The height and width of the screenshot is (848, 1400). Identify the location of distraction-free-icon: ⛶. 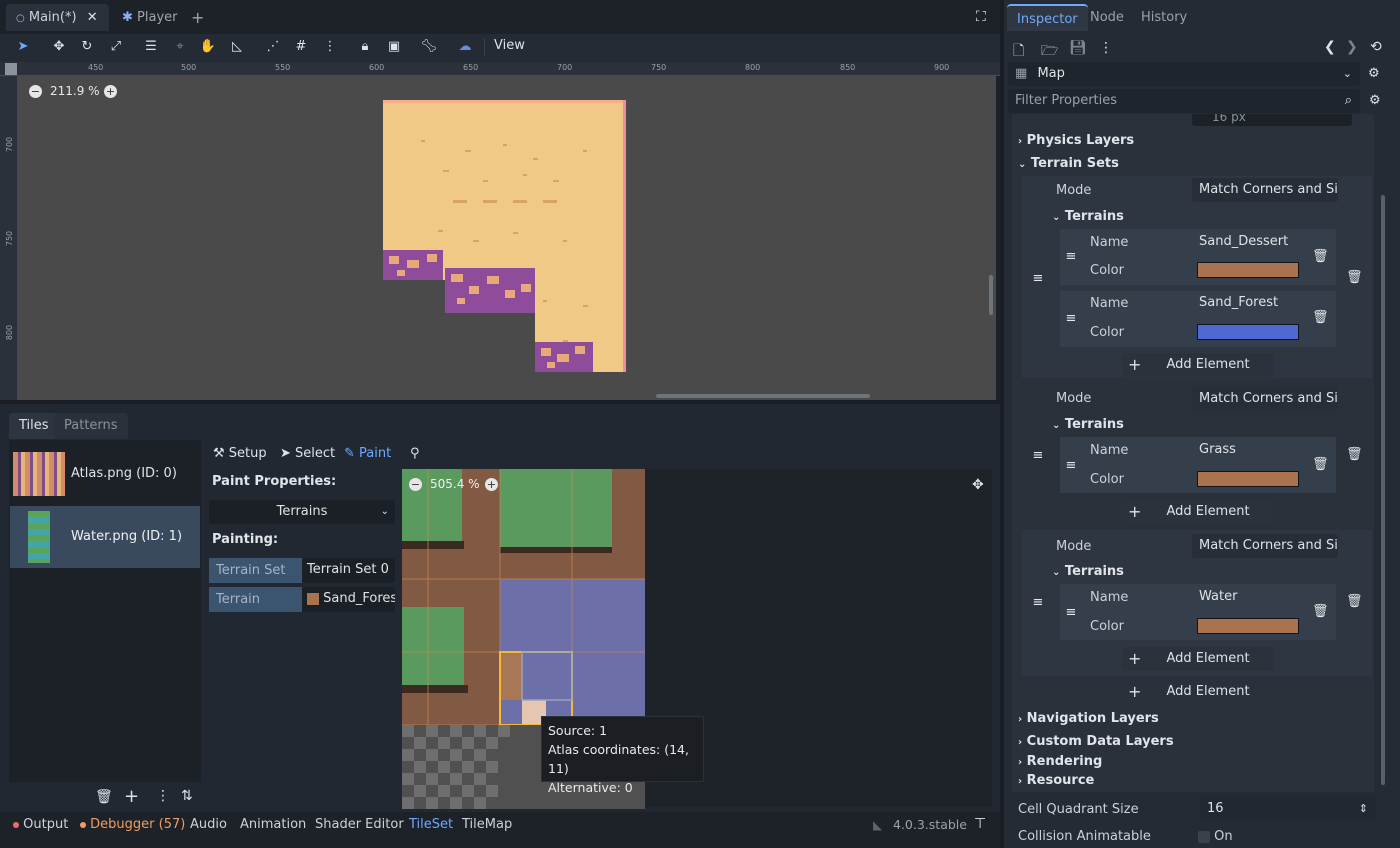
(981, 17).